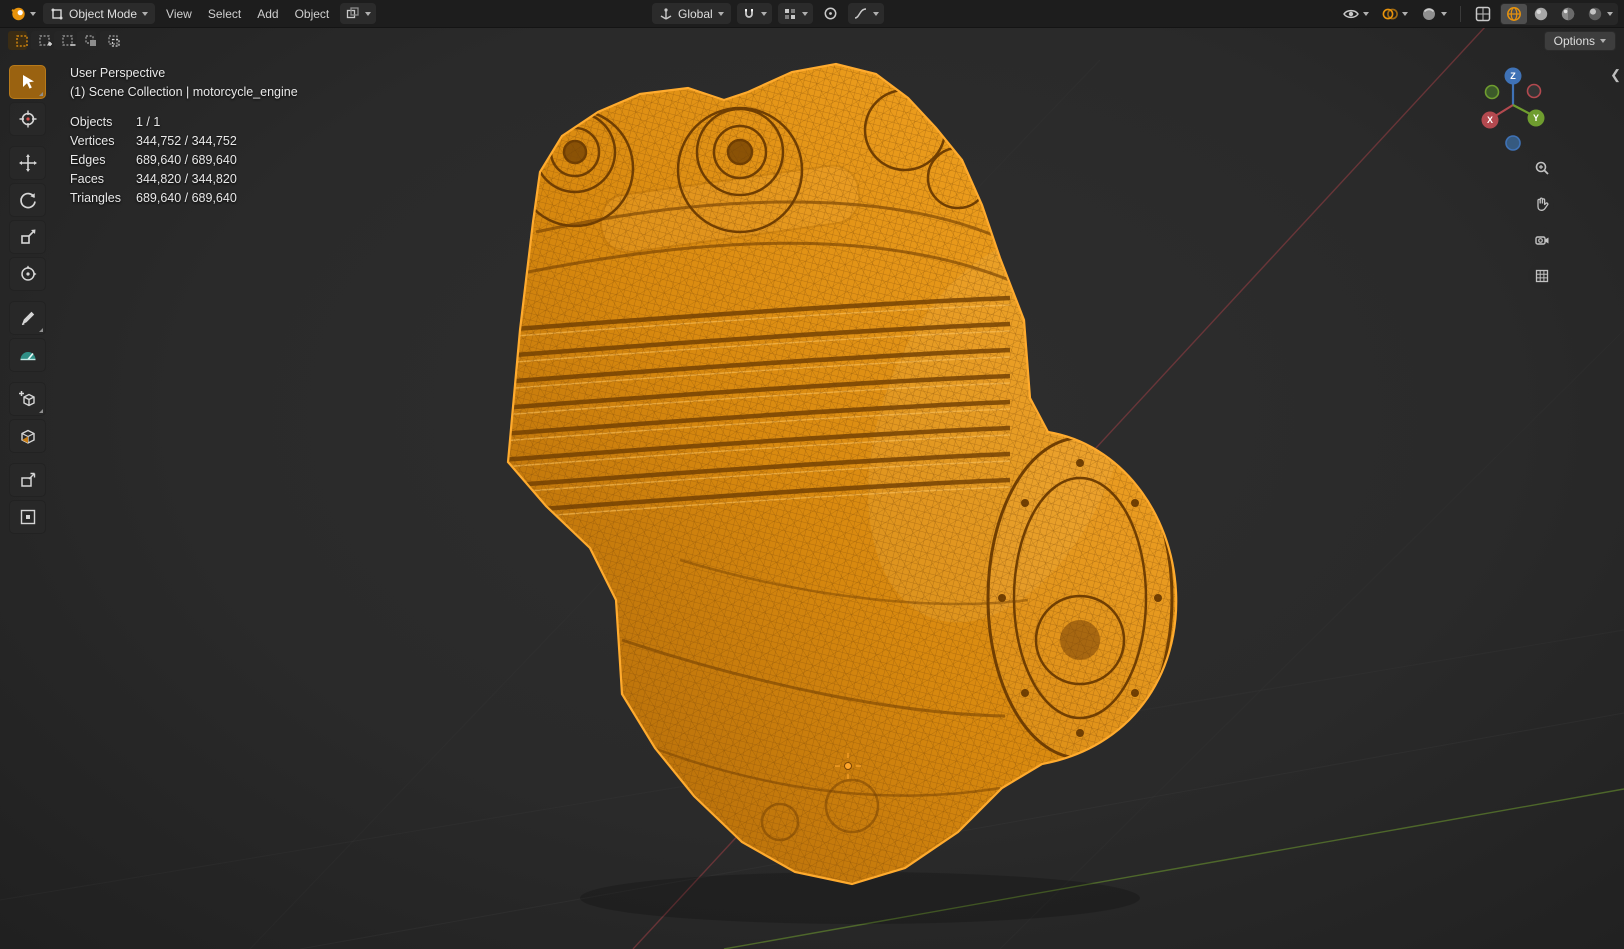 The height and width of the screenshot is (949, 1624). Describe the element at coordinates (179, 14) in the screenshot. I see `menu-view: View` at that location.